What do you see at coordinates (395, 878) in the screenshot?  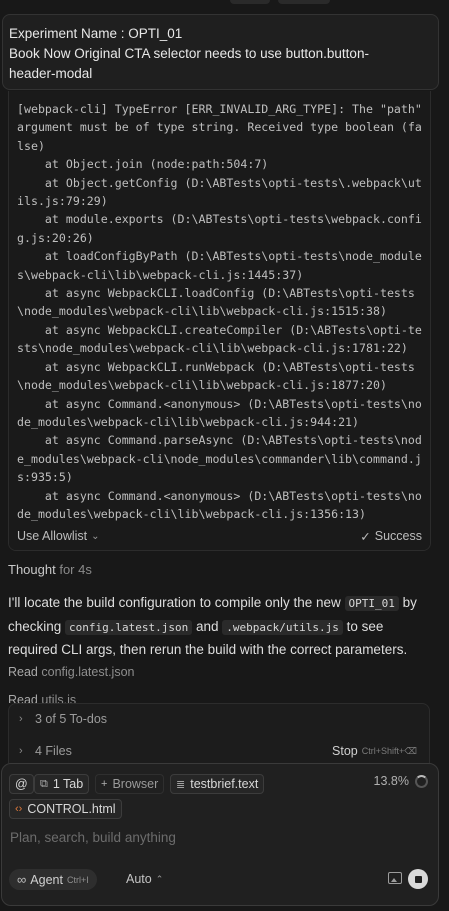 I see `image-icon` at bounding box center [395, 878].